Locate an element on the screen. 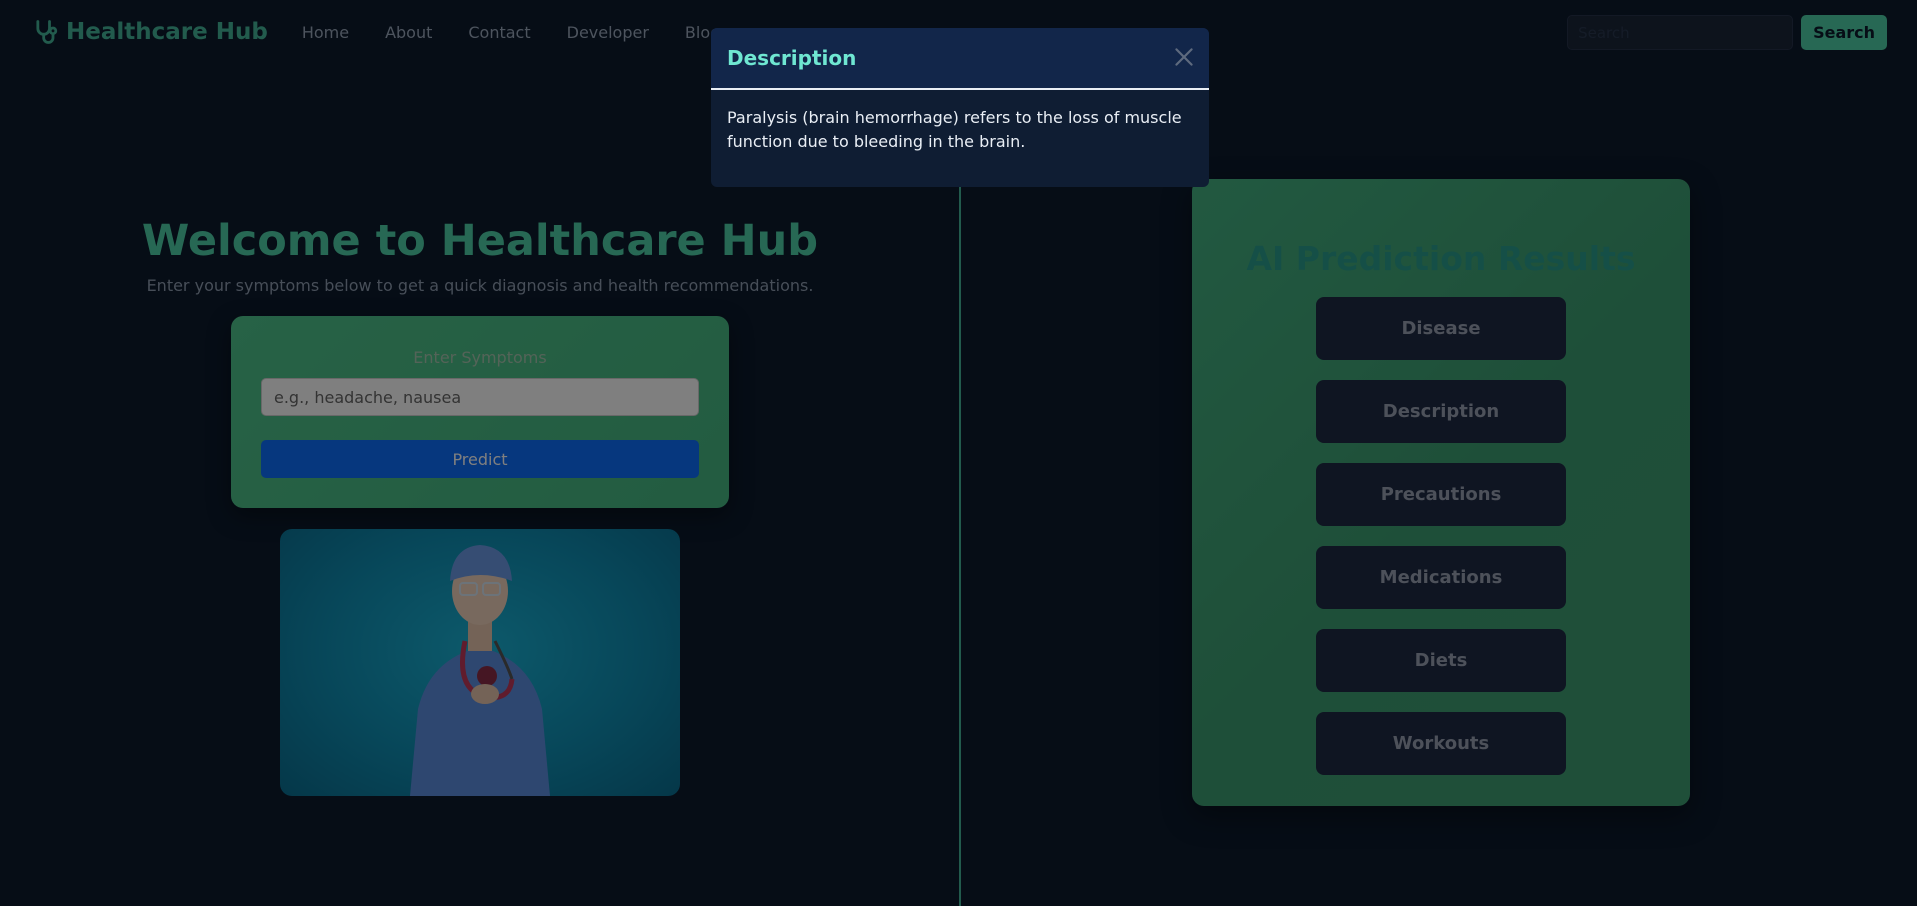 This screenshot has width=1917, height=906. close-icon is located at coordinates (1184, 57).